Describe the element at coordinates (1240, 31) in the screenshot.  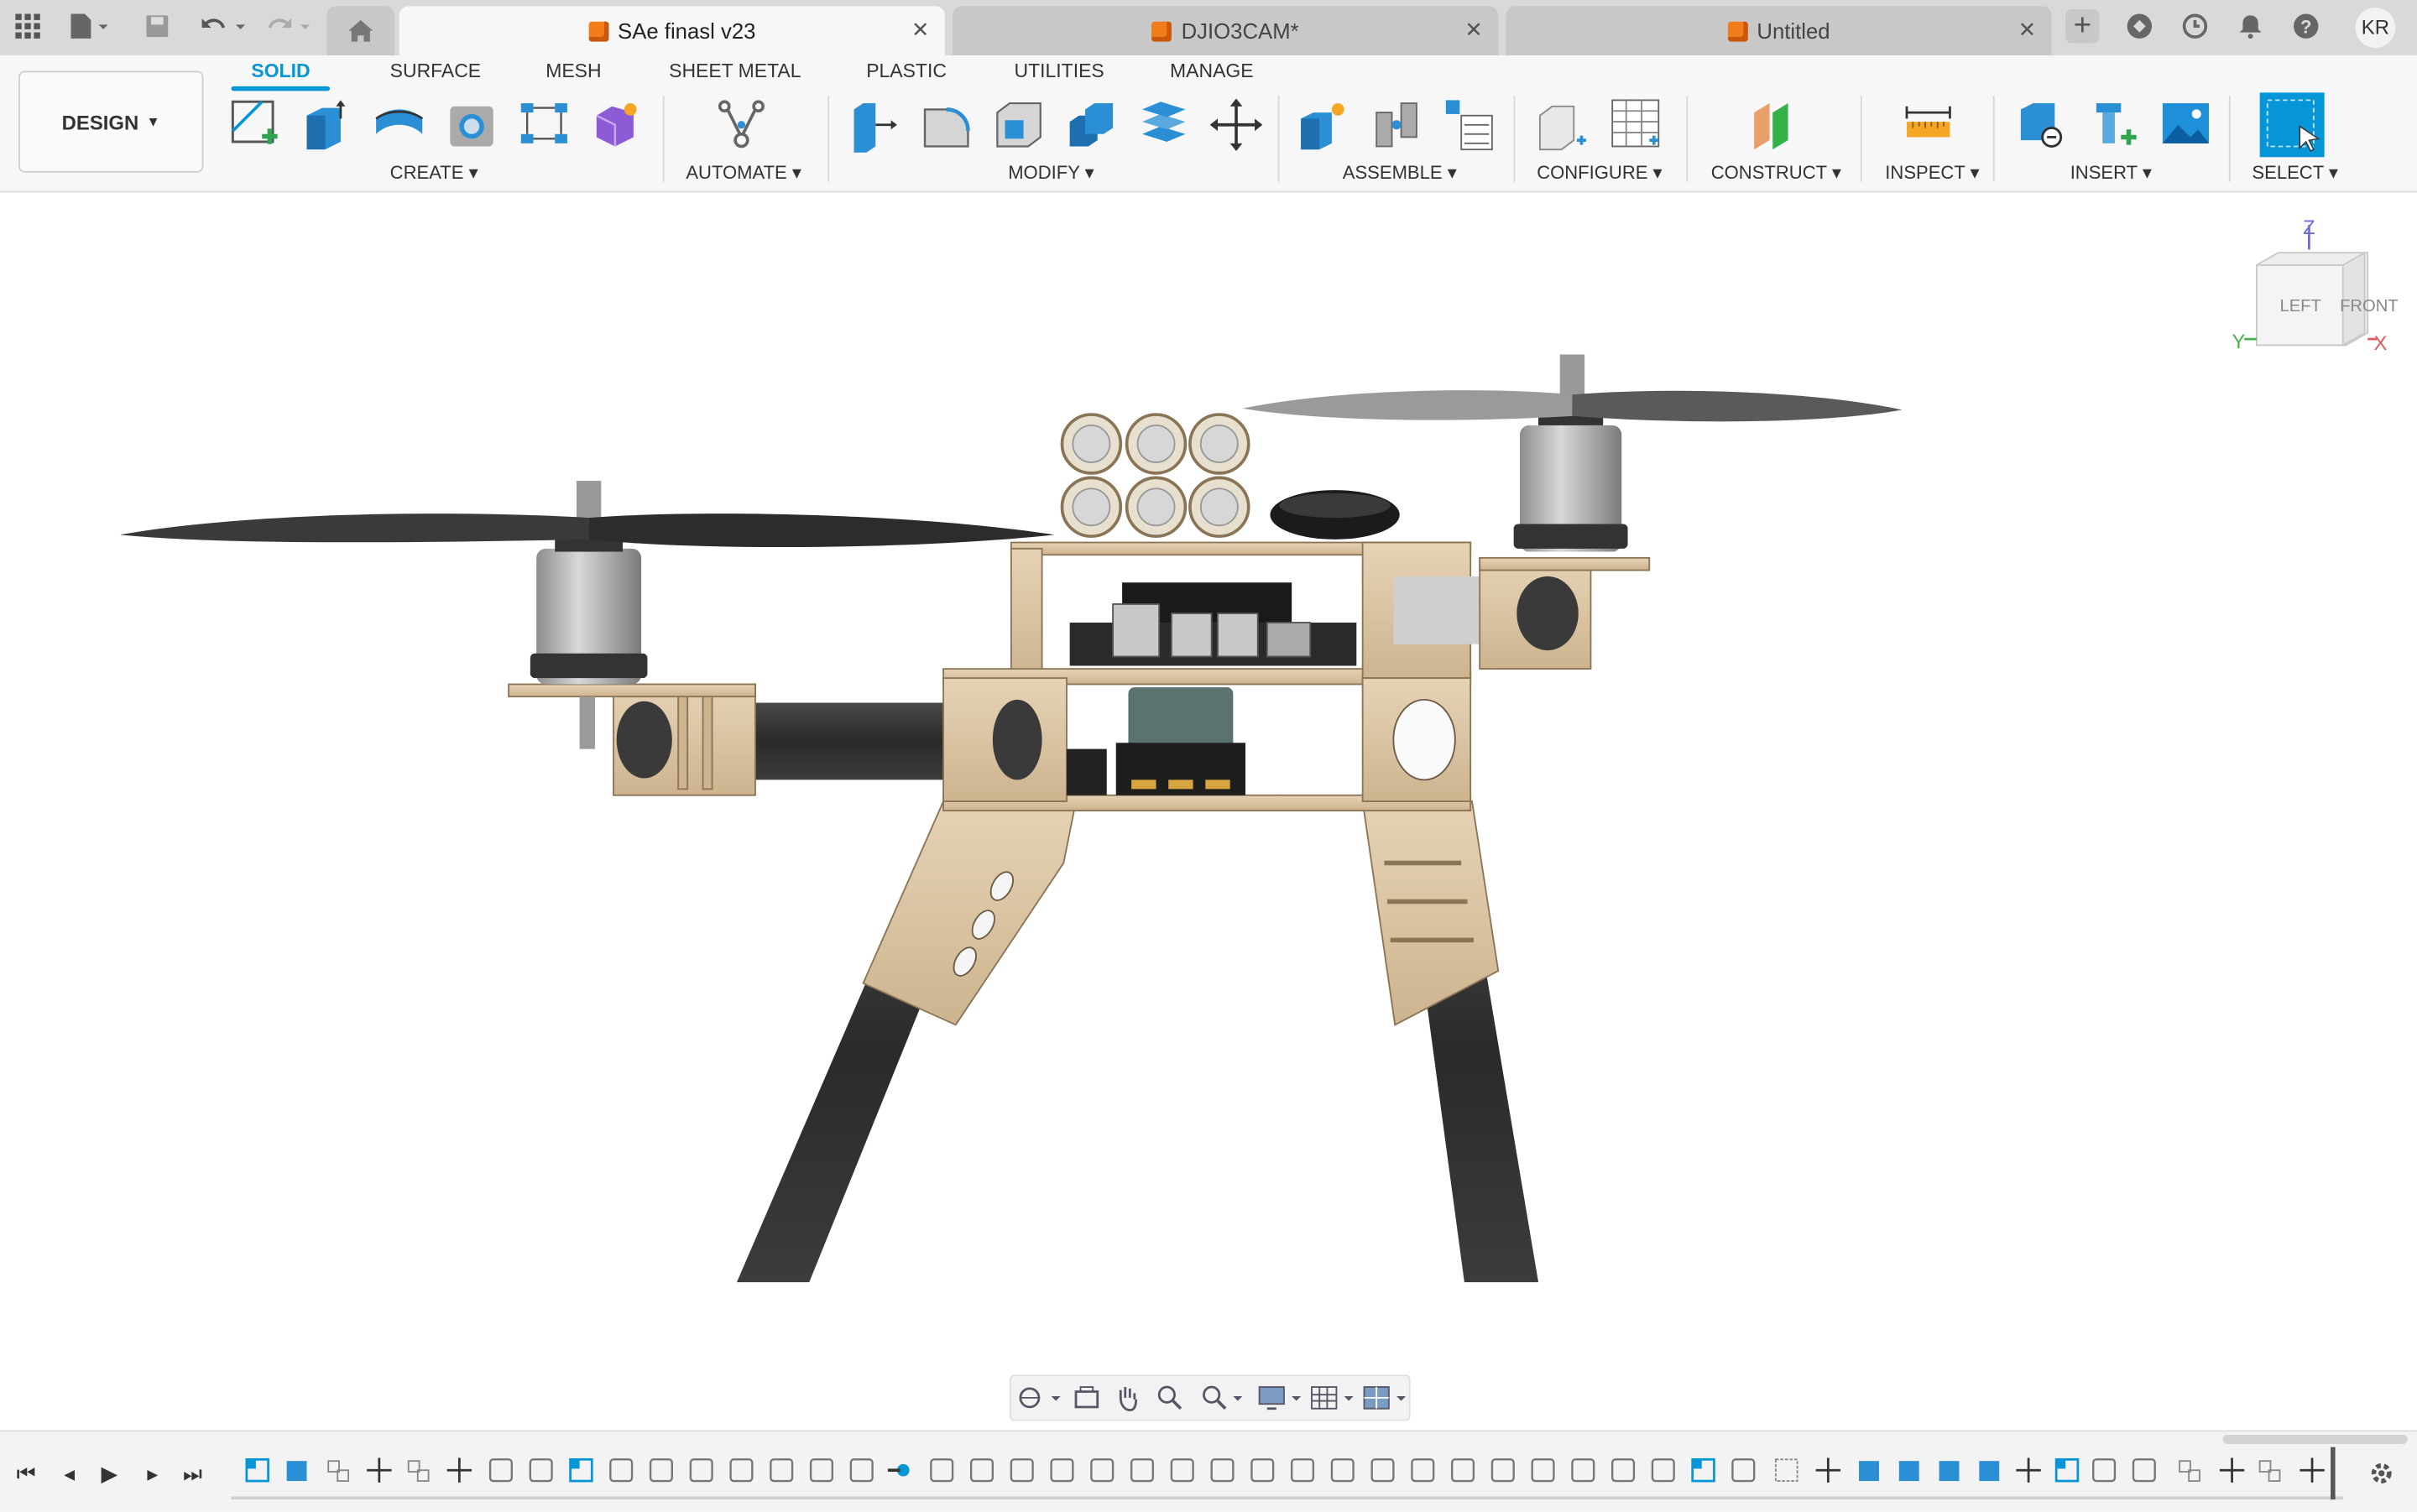
I see `tab-label: DJIO3CAM*` at that location.